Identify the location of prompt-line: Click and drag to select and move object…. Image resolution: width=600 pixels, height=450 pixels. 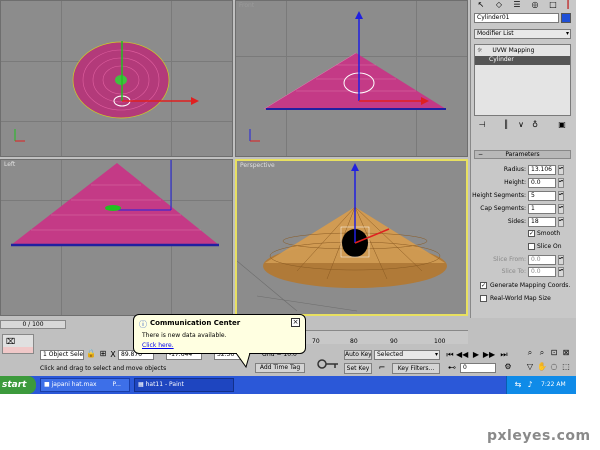
(103, 368).